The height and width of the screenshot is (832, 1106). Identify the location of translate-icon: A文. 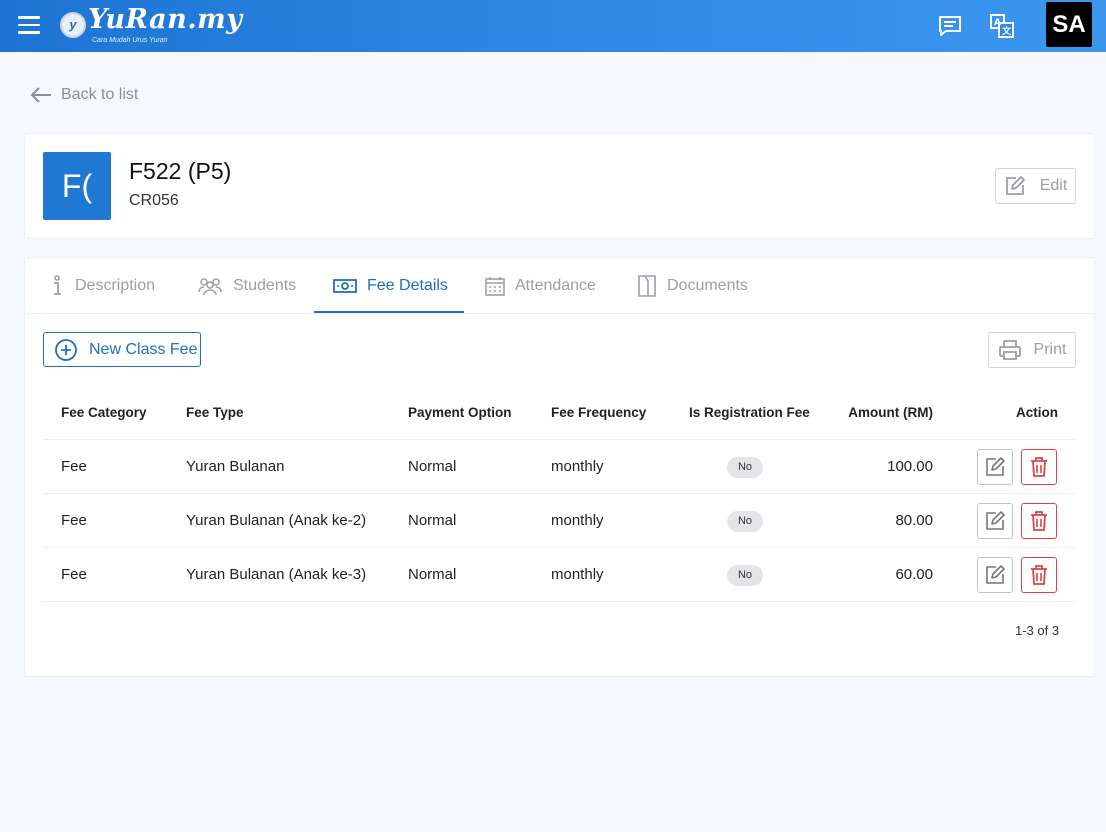
(1002, 26).